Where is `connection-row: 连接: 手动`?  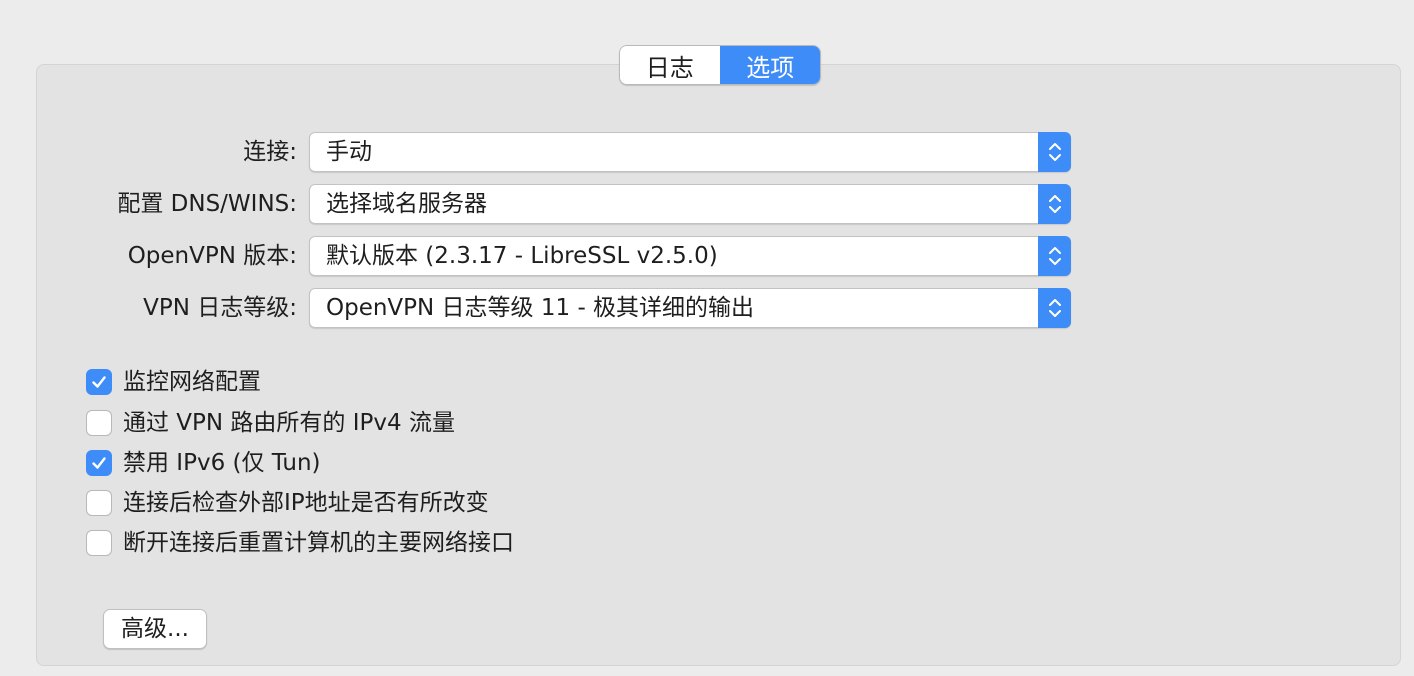
connection-row: 连接: 手动 is located at coordinates (707, 152).